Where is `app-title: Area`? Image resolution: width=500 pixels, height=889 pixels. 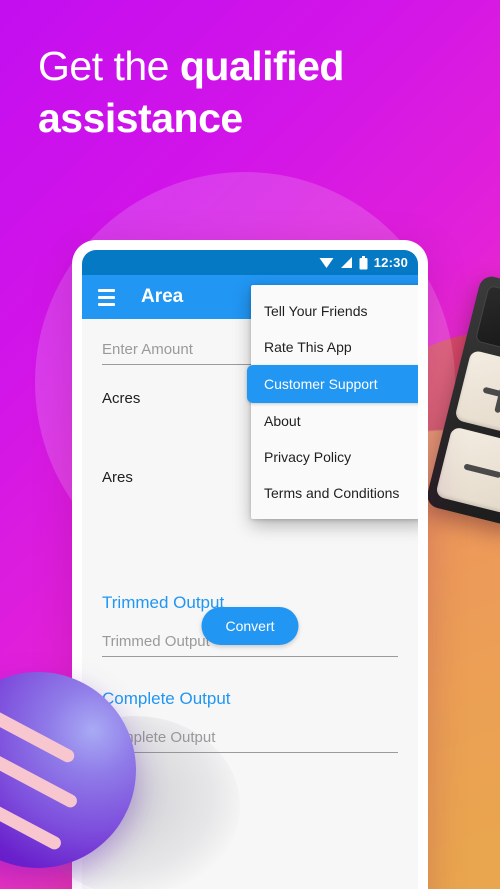 app-title: Area is located at coordinates (162, 296).